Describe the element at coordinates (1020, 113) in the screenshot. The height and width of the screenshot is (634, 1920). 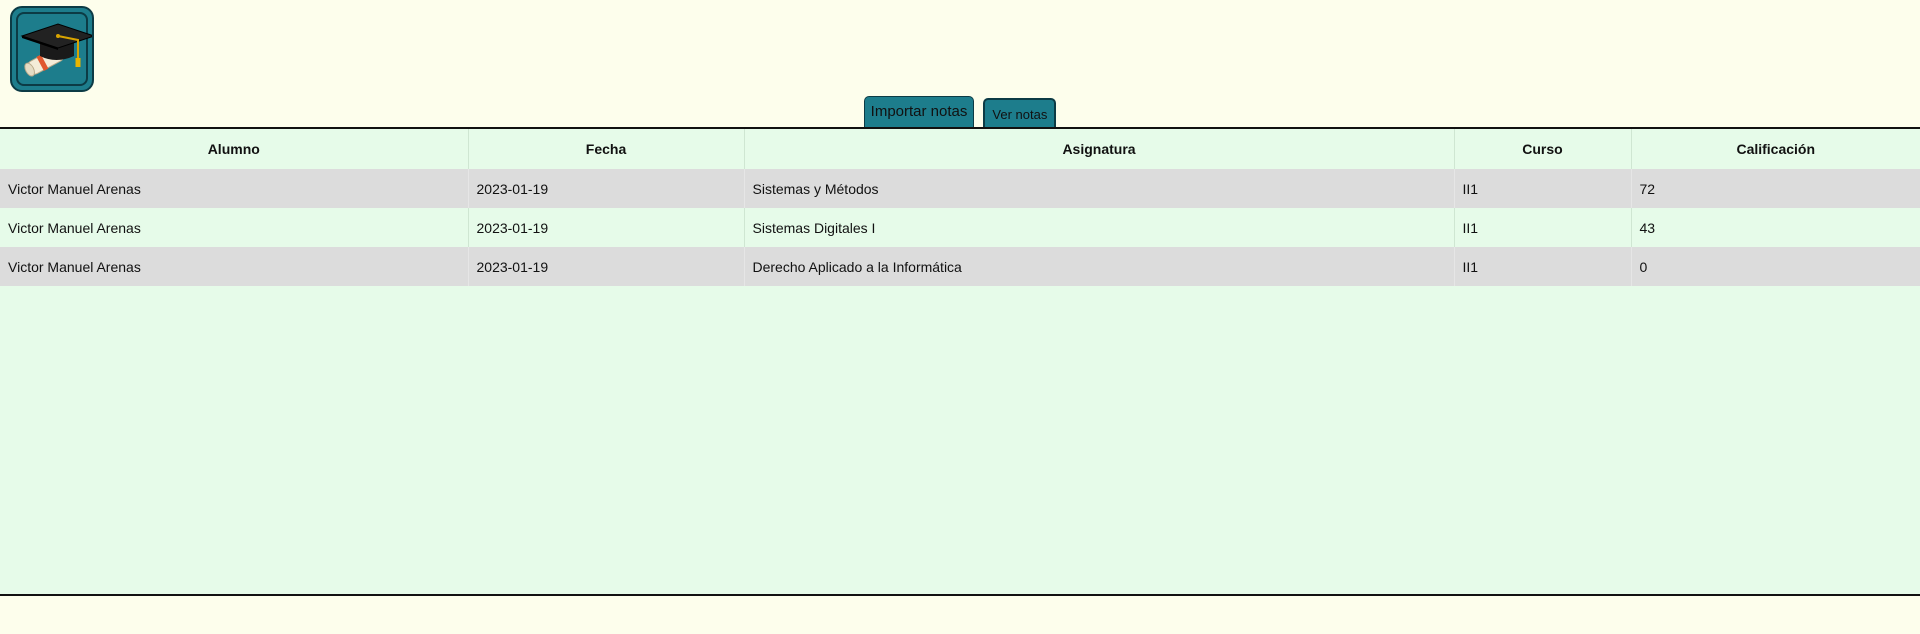
I see `tab-ver-notas: Ver notas` at that location.